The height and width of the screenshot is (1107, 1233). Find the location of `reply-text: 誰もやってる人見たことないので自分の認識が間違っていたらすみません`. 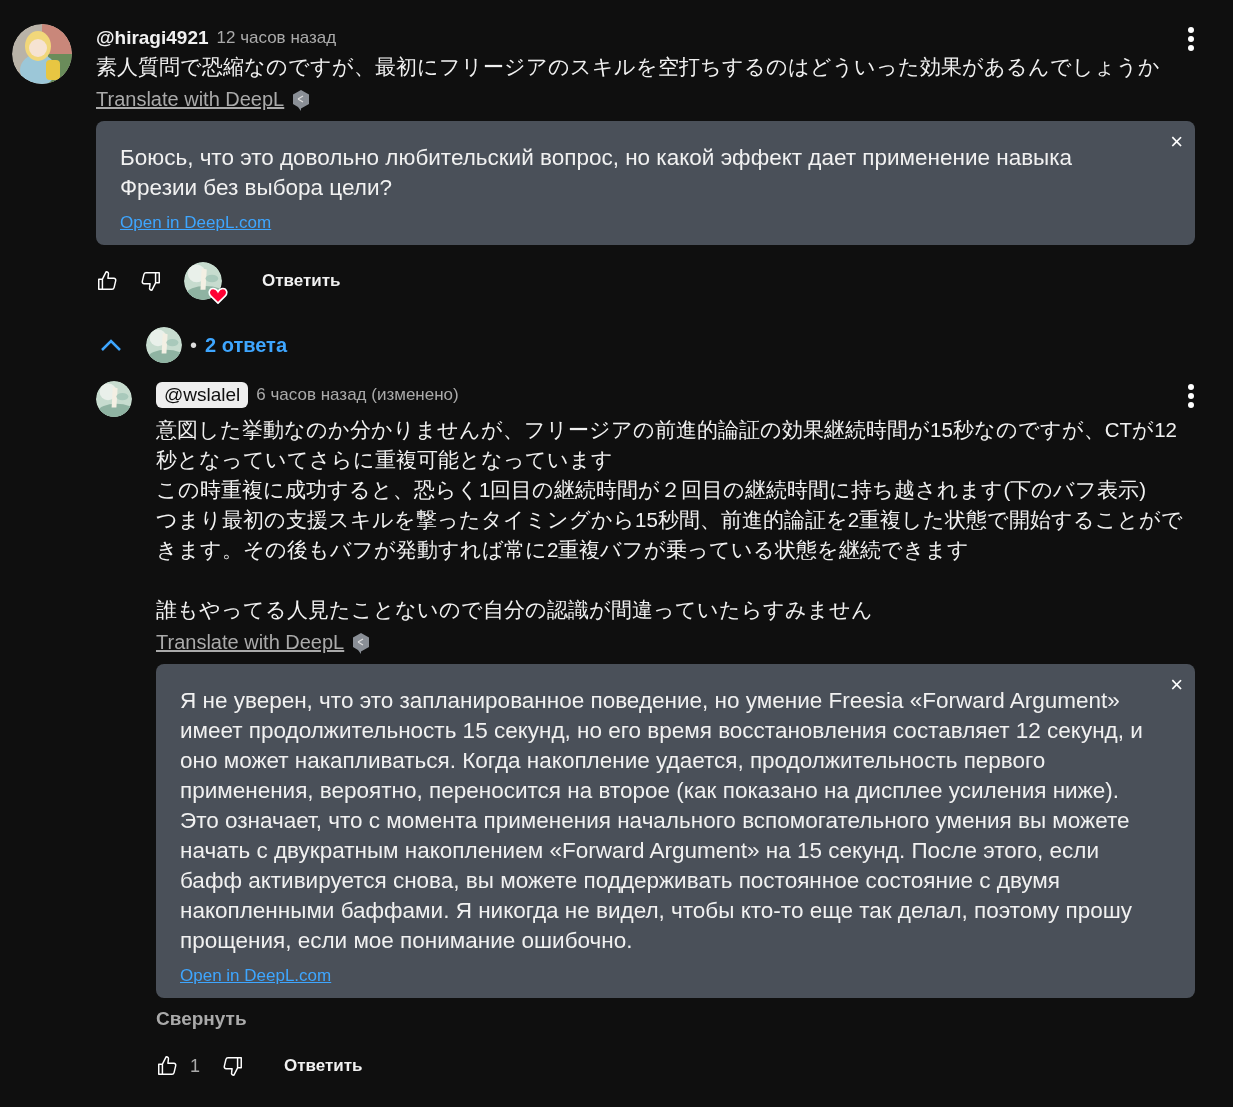

reply-text: 誰もやってる人見たことないので自分の認識が間違っていたらすみません is located at coordinates (515, 610).